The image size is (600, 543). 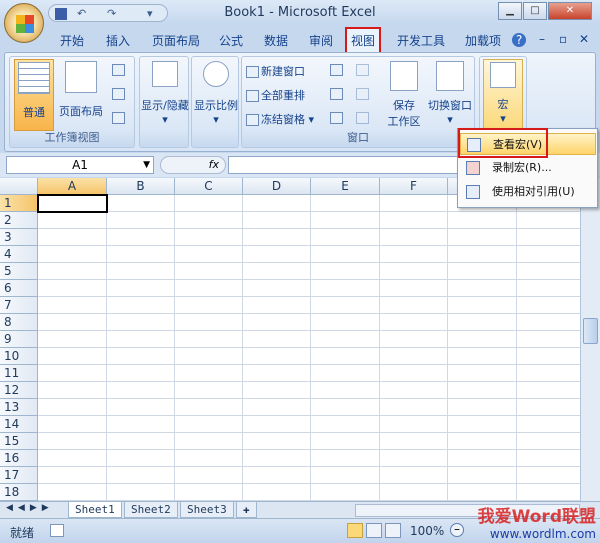 What do you see at coordinates (337, 69) in the screenshot?
I see `split-icon` at bounding box center [337, 69].